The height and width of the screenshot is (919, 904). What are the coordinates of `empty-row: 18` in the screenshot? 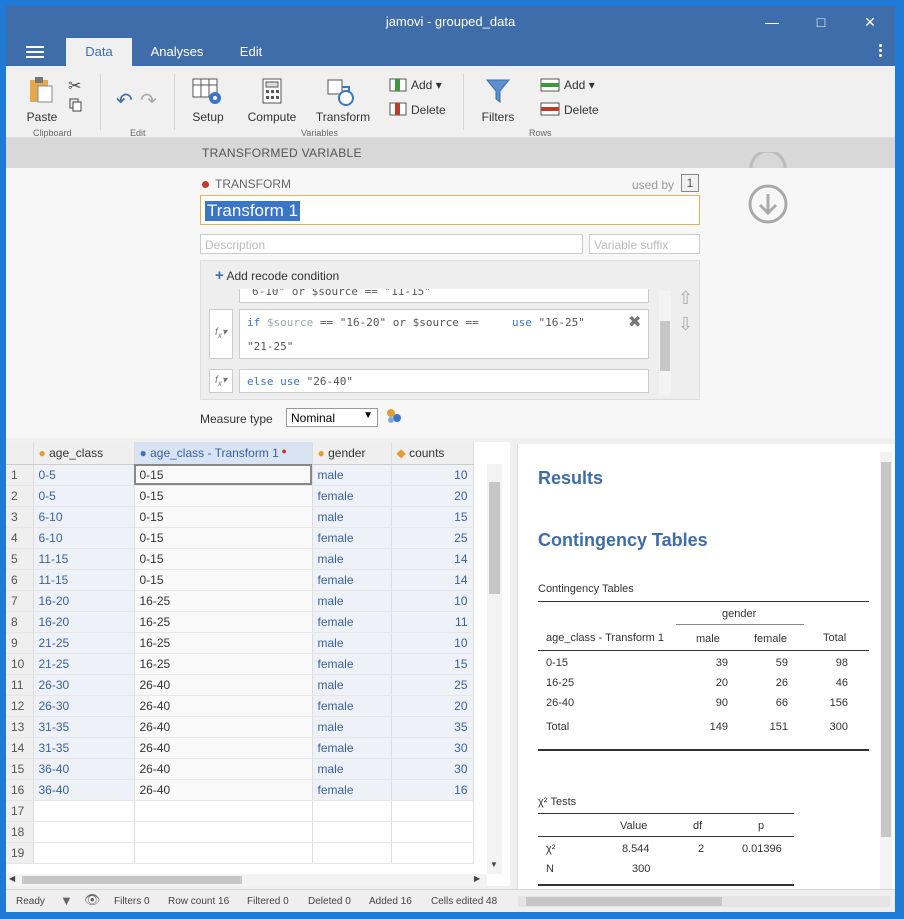 It's located at (240, 832).